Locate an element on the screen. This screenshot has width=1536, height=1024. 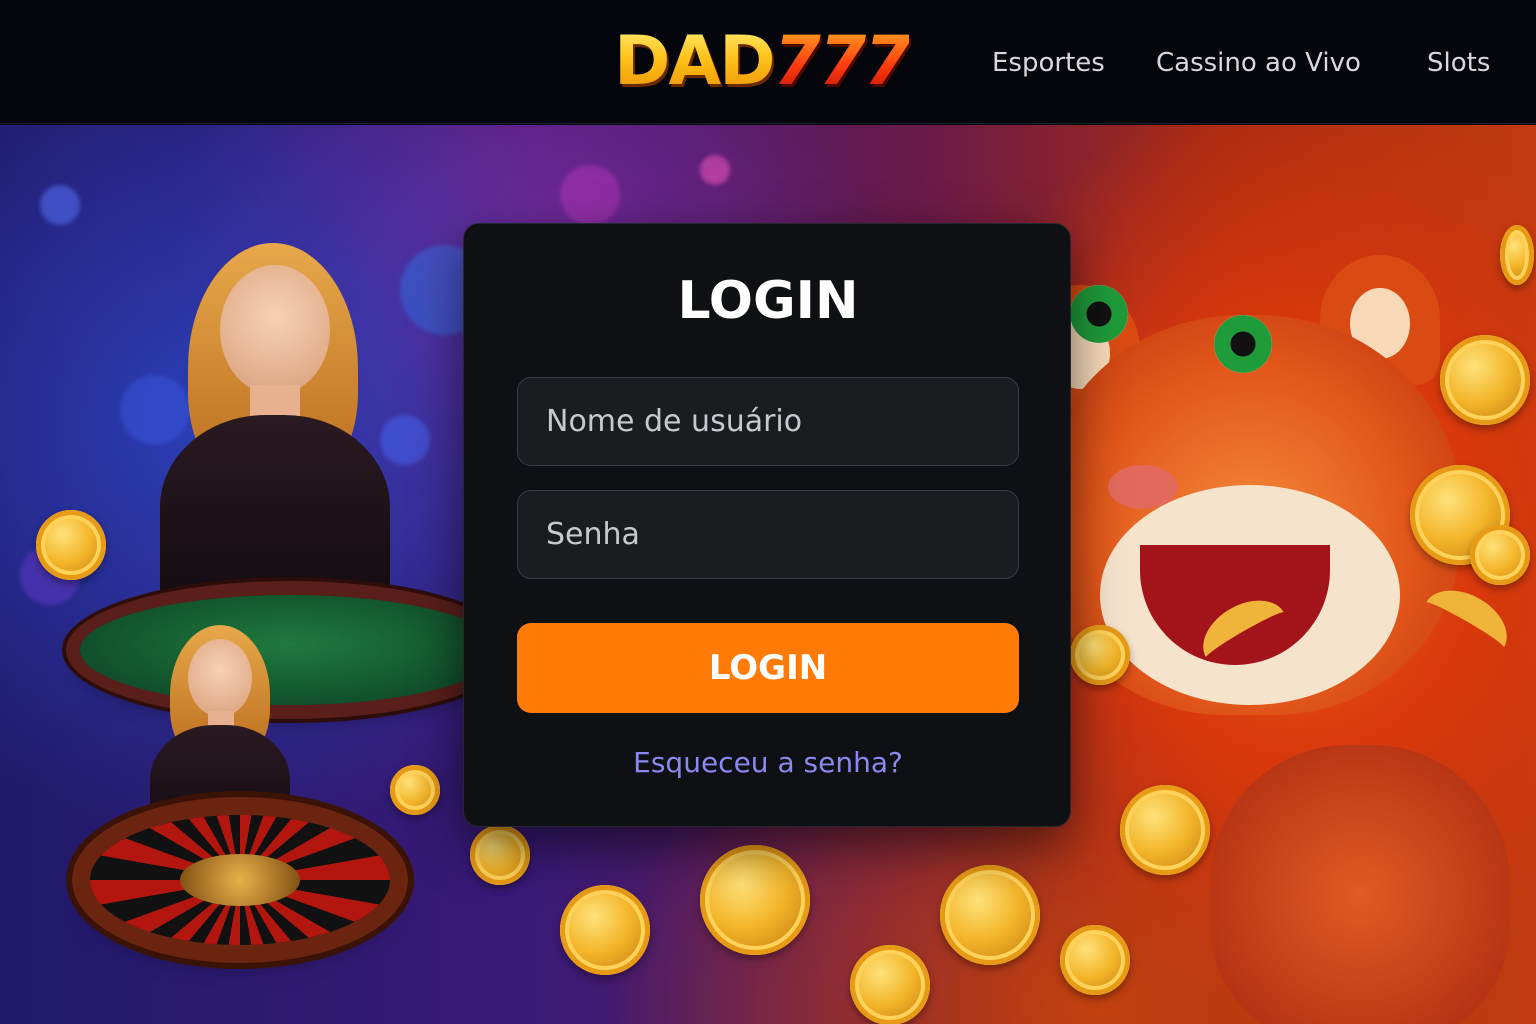
tiger-eye-right is located at coordinates (1243, 344).